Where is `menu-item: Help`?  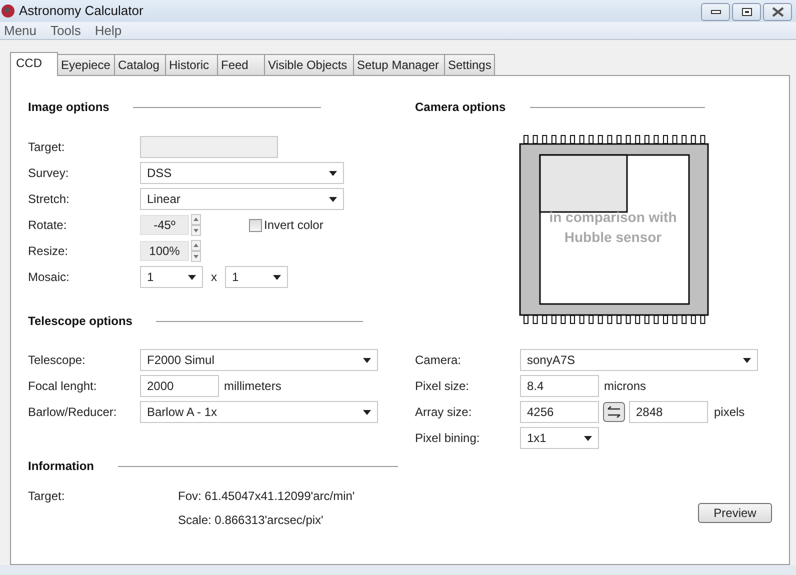 menu-item: Help is located at coordinates (108, 30).